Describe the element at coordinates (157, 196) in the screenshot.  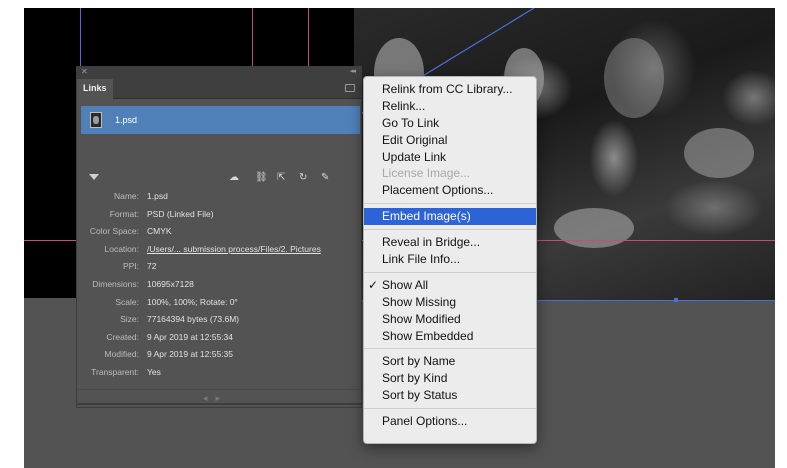
I see `info-value: 1.psd` at that location.